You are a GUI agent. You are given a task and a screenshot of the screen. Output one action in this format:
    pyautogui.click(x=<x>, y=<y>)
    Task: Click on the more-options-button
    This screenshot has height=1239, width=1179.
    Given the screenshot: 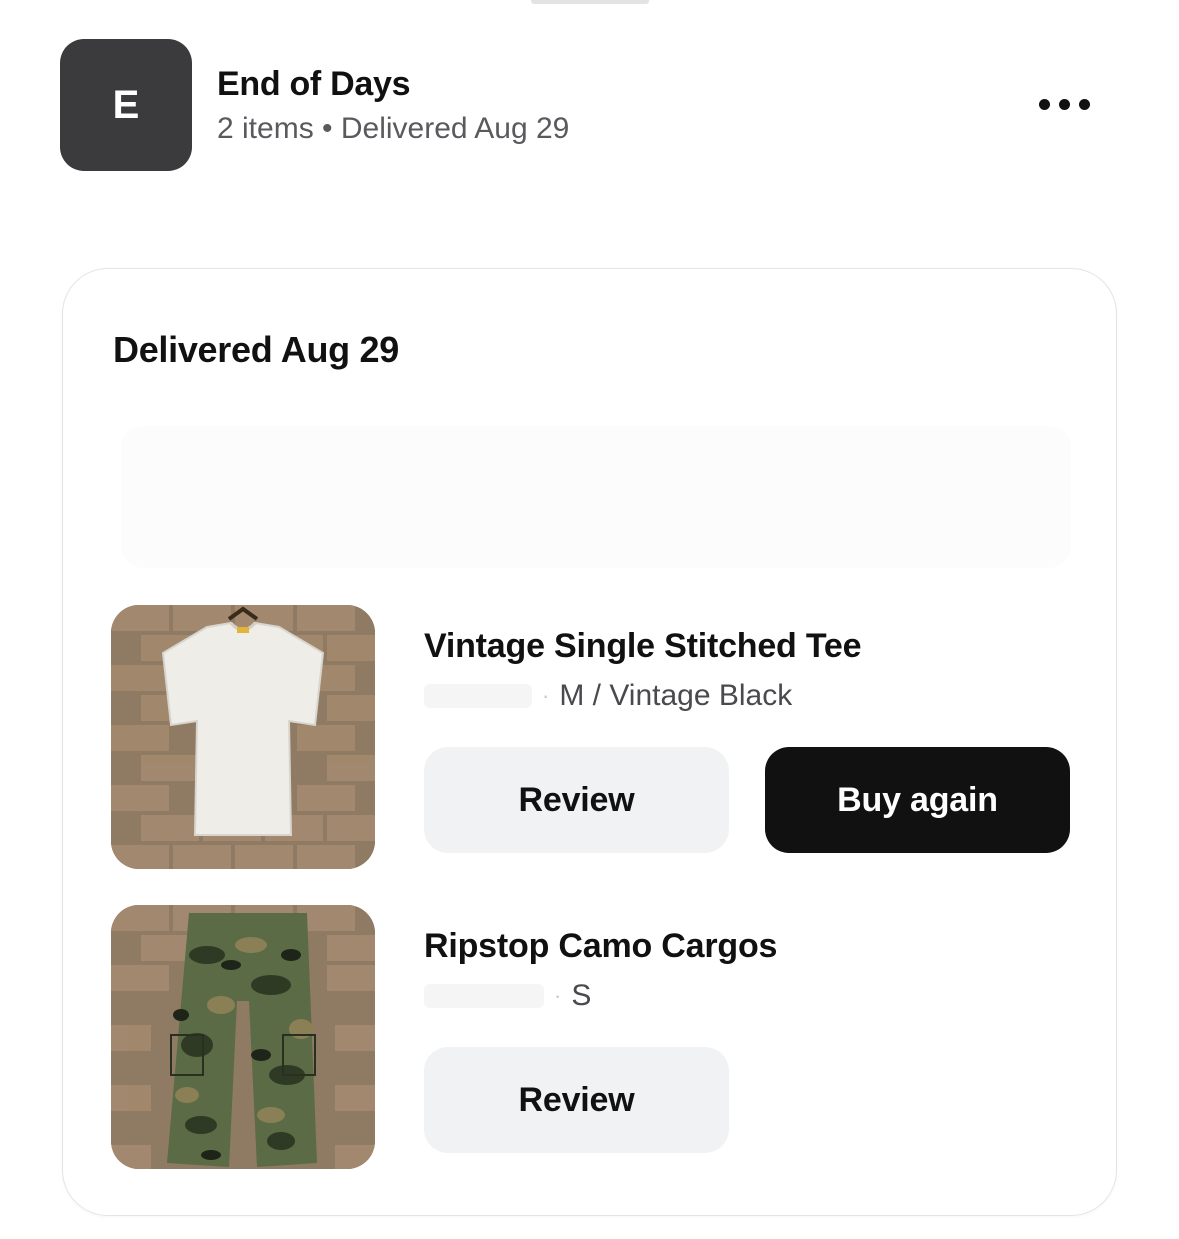 What is the action you would take?
    pyautogui.click(x=1064, y=104)
    